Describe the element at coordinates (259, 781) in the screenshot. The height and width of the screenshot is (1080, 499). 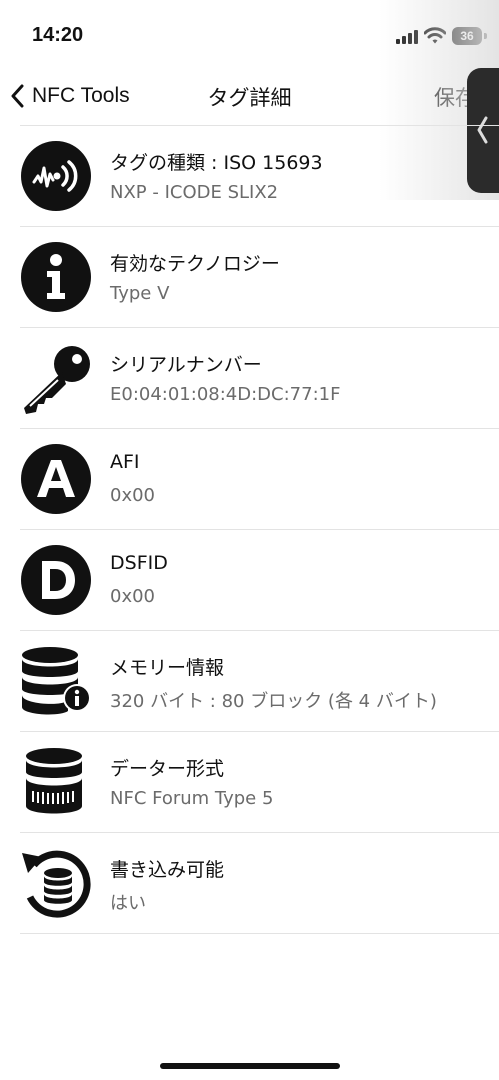
I see `list-item-data-format: データー形式 NFC Forum Type 5` at that location.